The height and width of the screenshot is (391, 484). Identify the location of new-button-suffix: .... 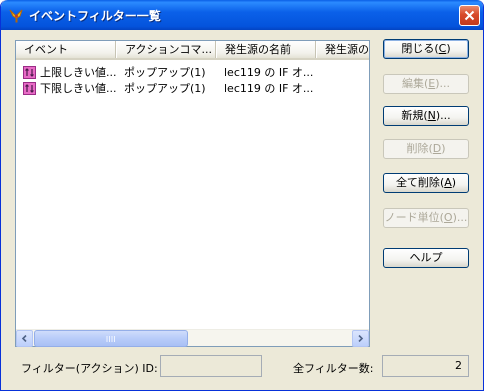
(445, 115).